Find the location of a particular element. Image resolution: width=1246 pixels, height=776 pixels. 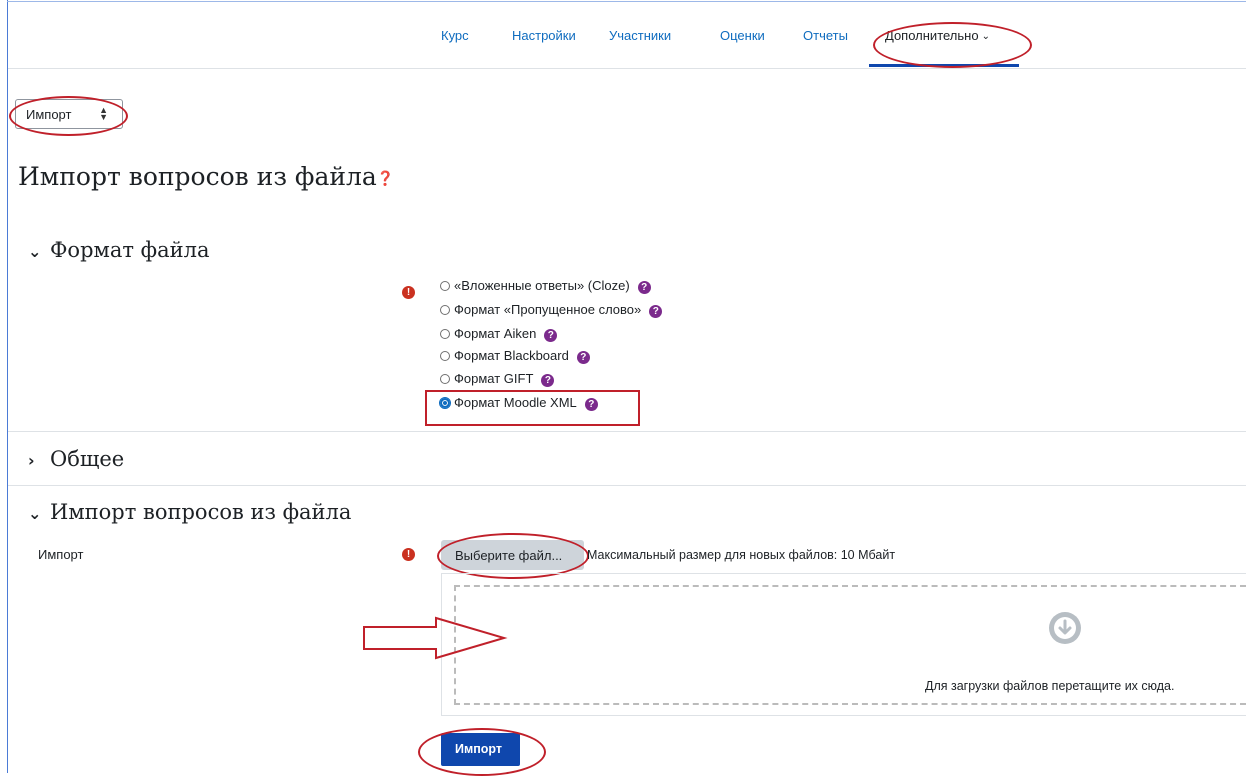

nav-item-more: Дополнительно ⌄ is located at coordinates (937, 35).